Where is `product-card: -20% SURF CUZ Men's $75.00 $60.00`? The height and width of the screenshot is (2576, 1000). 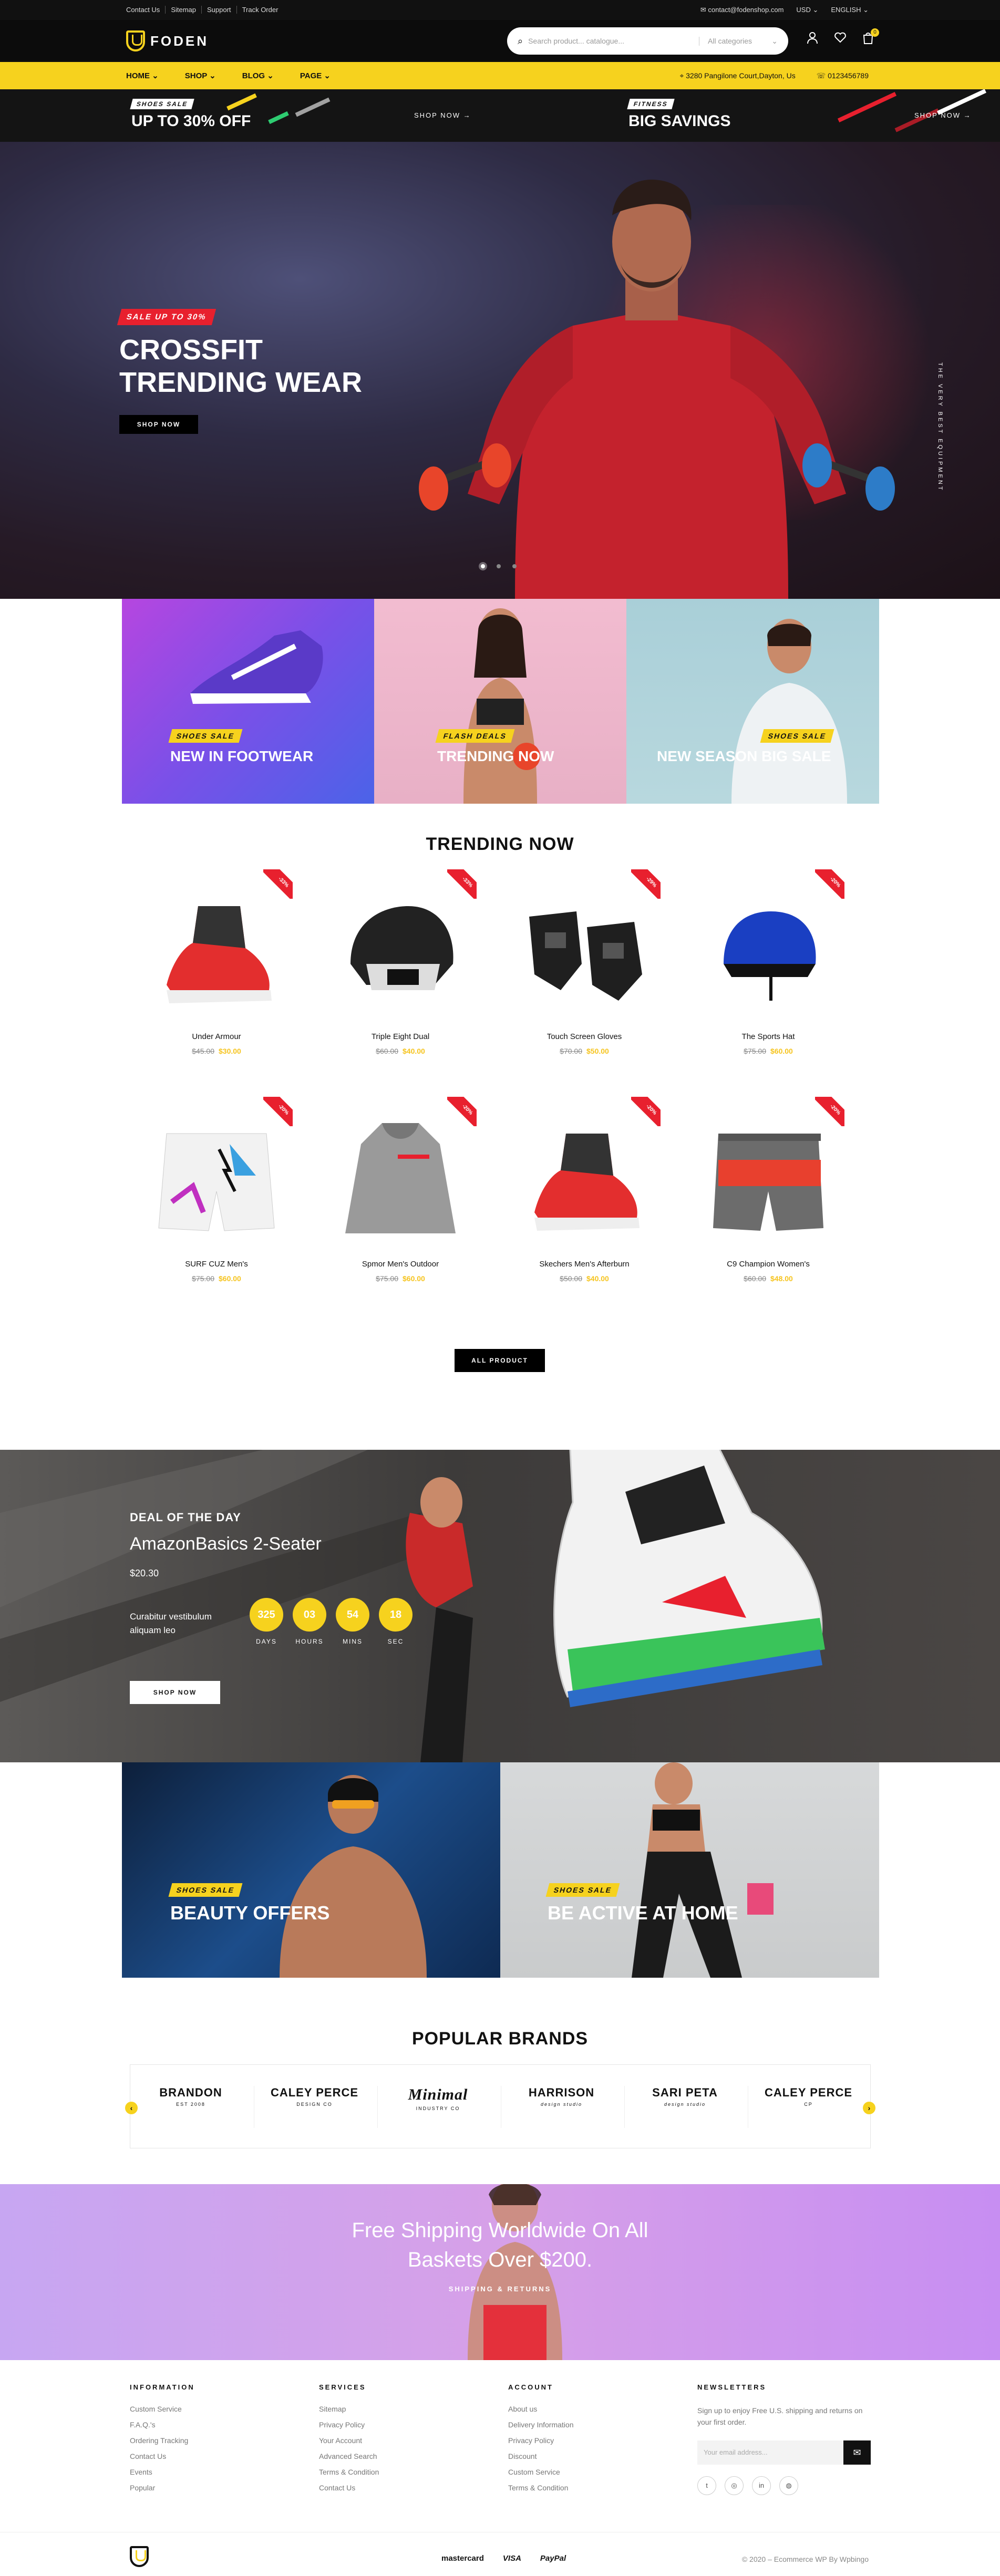 product-card: -20% SURF CUZ Men's $75.00 $60.00 is located at coordinates (217, 1207).